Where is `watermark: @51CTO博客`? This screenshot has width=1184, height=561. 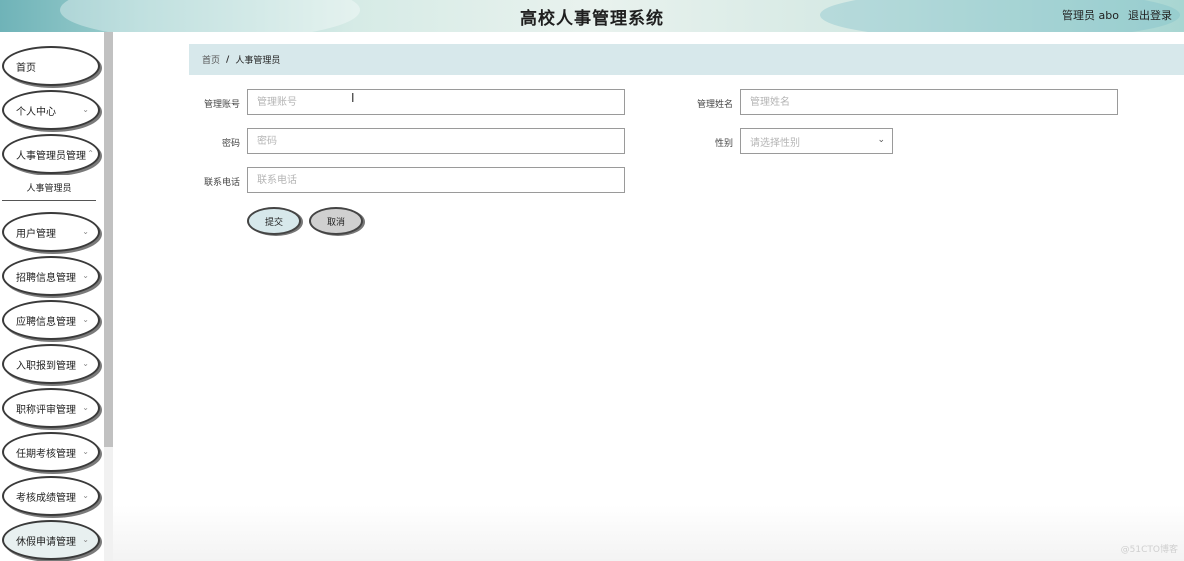 watermark: @51CTO博客 is located at coordinates (1149, 550).